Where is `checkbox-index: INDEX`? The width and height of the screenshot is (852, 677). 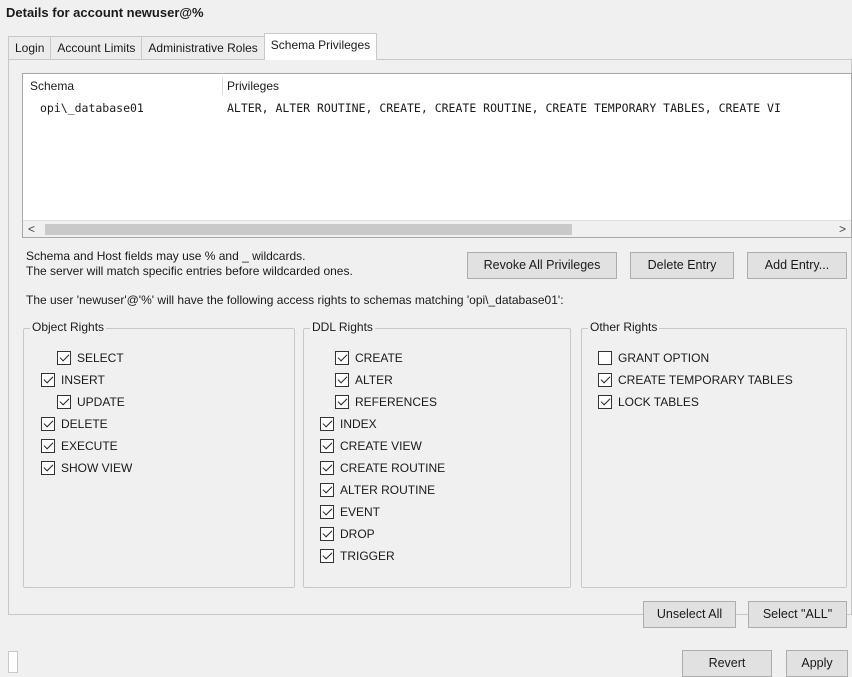 checkbox-index: INDEX is located at coordinates (348, 424).